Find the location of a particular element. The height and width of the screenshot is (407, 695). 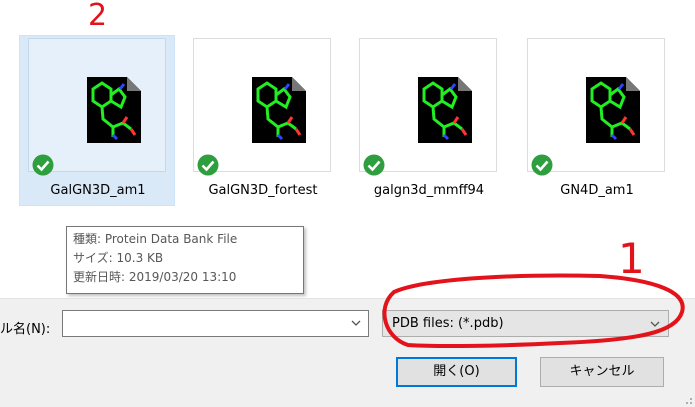

cancel-button: キャンセル is located at coordinates (602, 372).